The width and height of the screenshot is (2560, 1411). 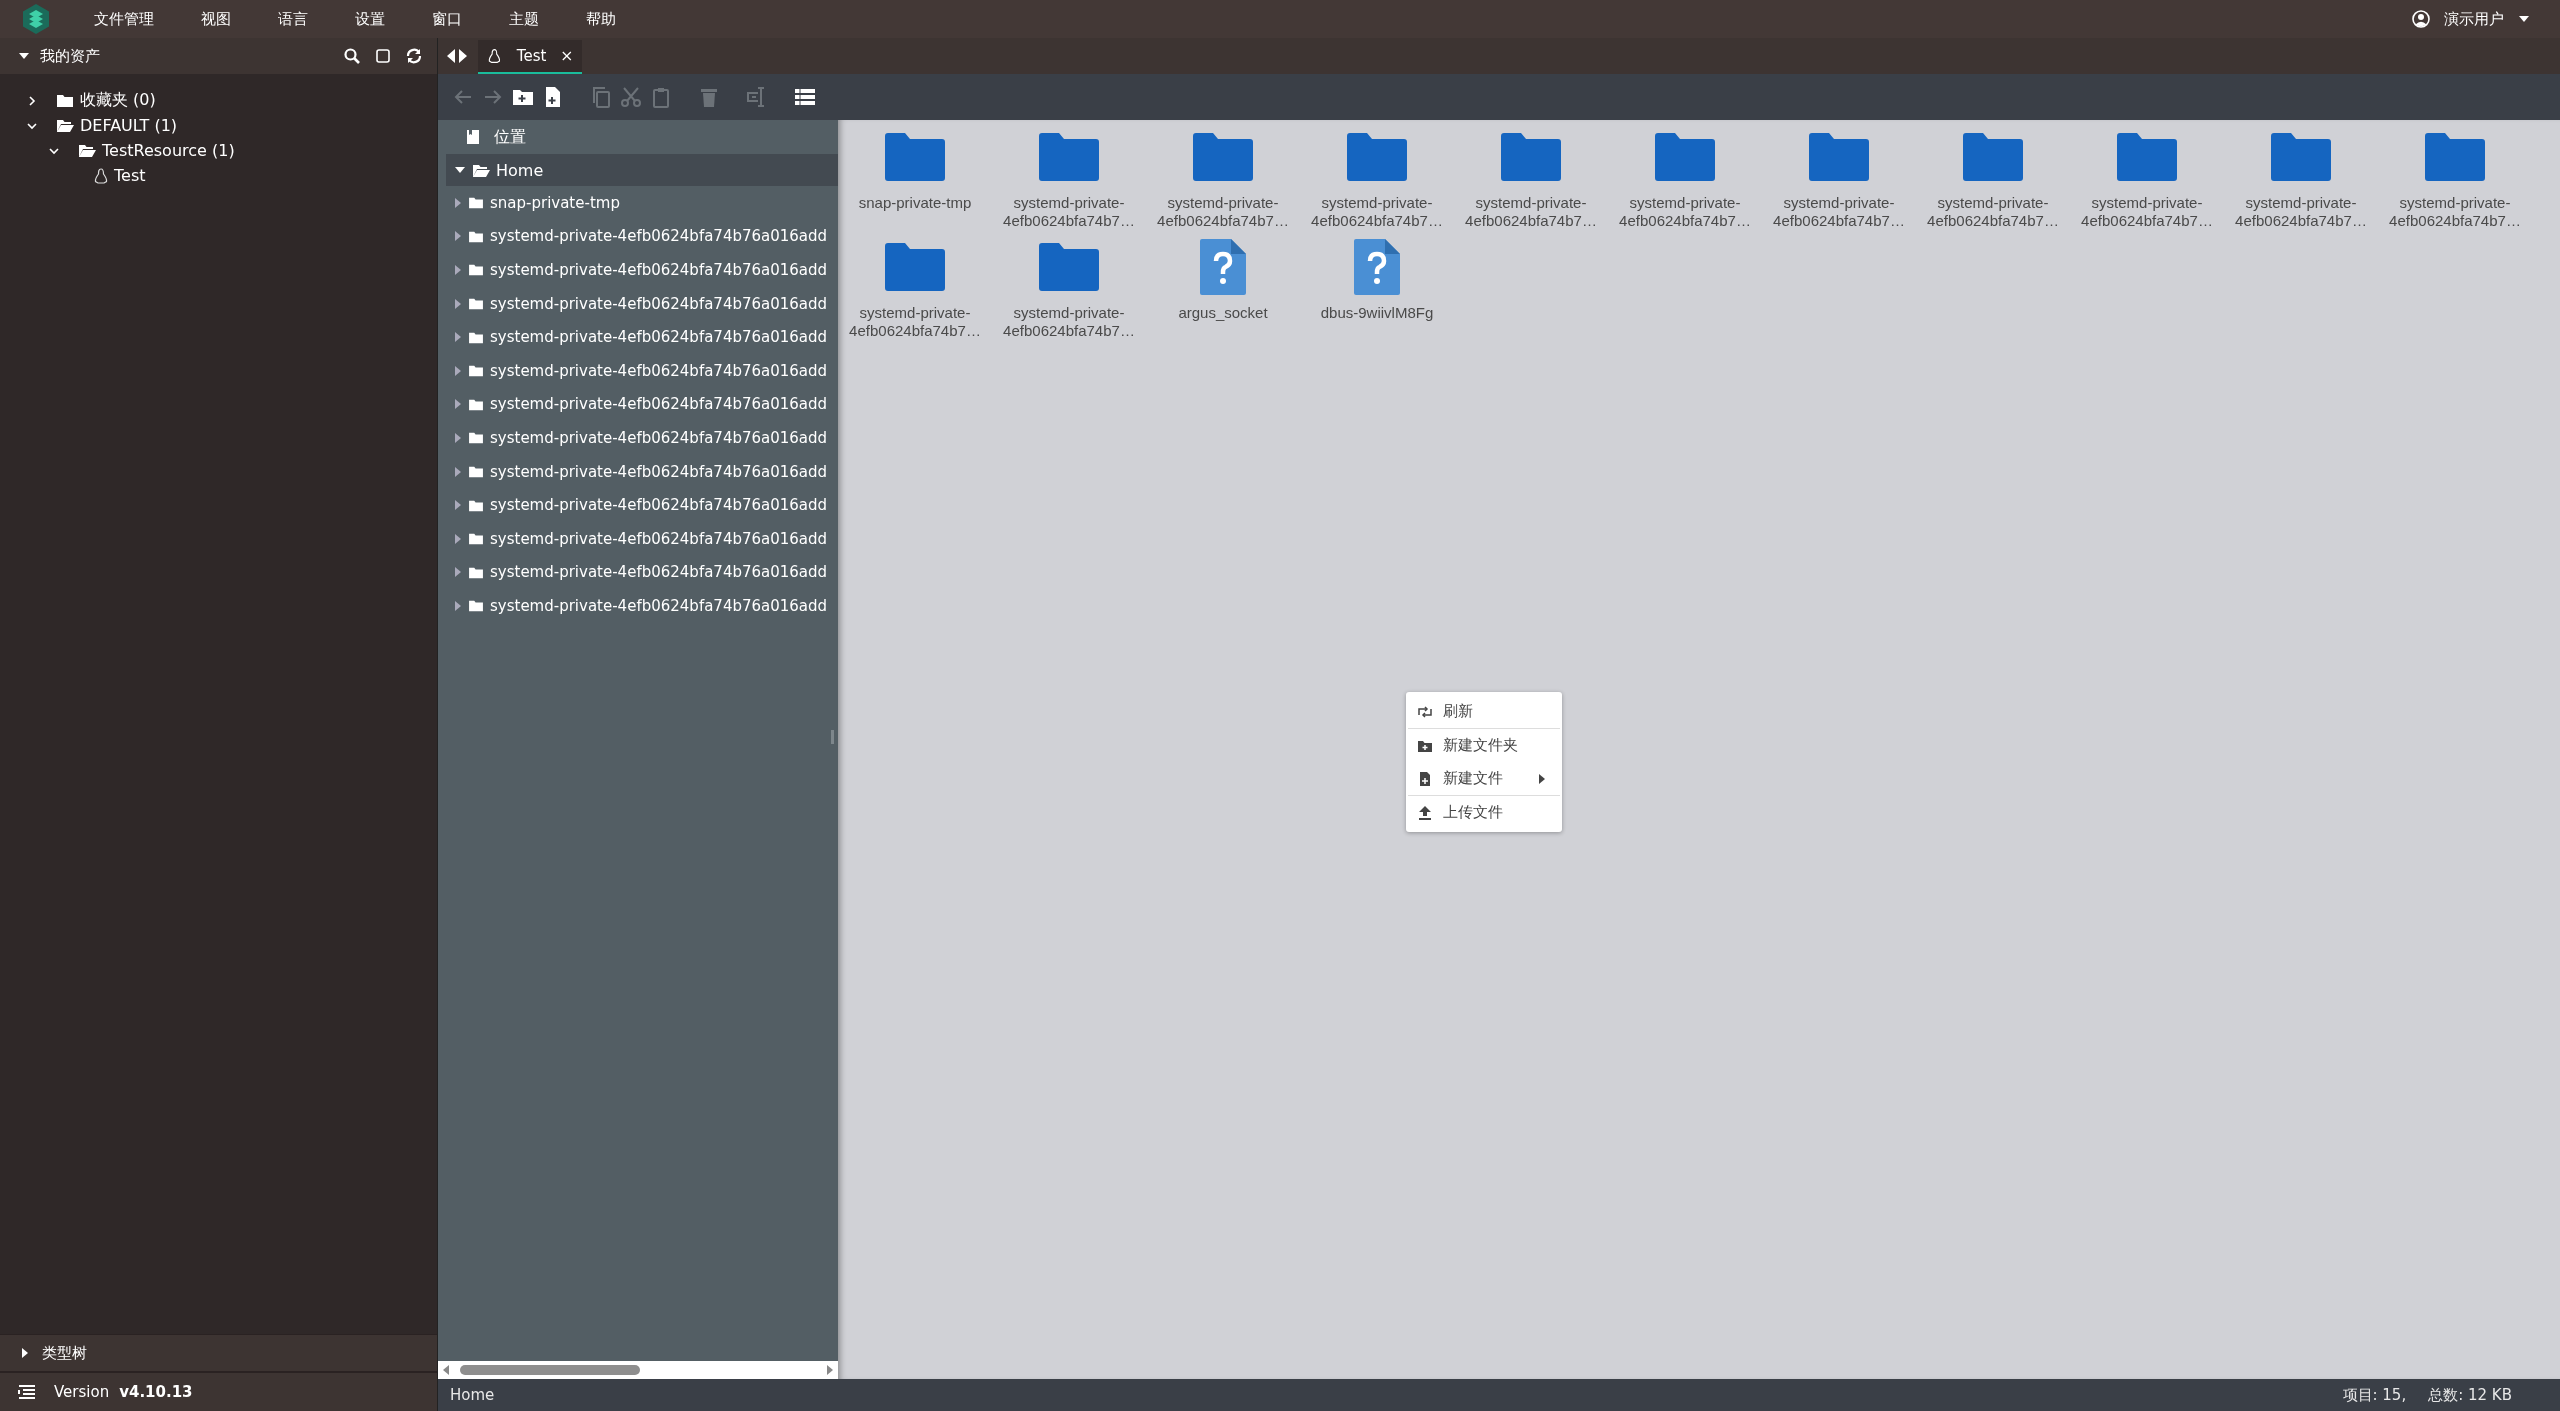 What do you see at coordinates (2374, 1395) in the screenshot?
I see `item-count: 项目: 15,` at bounding box center [2374, 1395].